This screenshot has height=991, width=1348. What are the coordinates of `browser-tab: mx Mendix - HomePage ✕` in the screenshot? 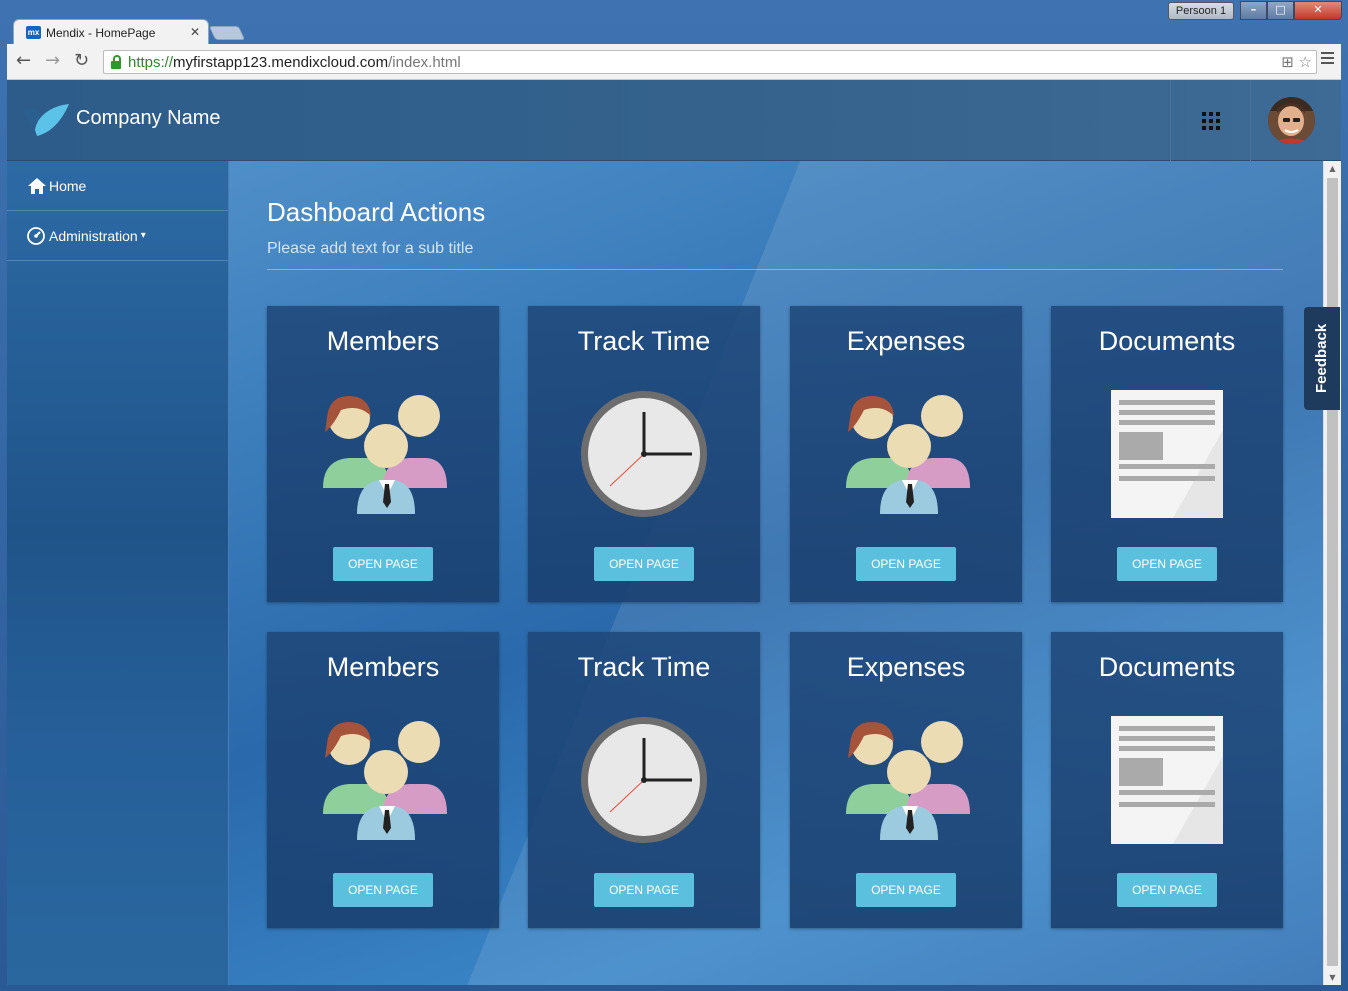 It's located at (111, 32).